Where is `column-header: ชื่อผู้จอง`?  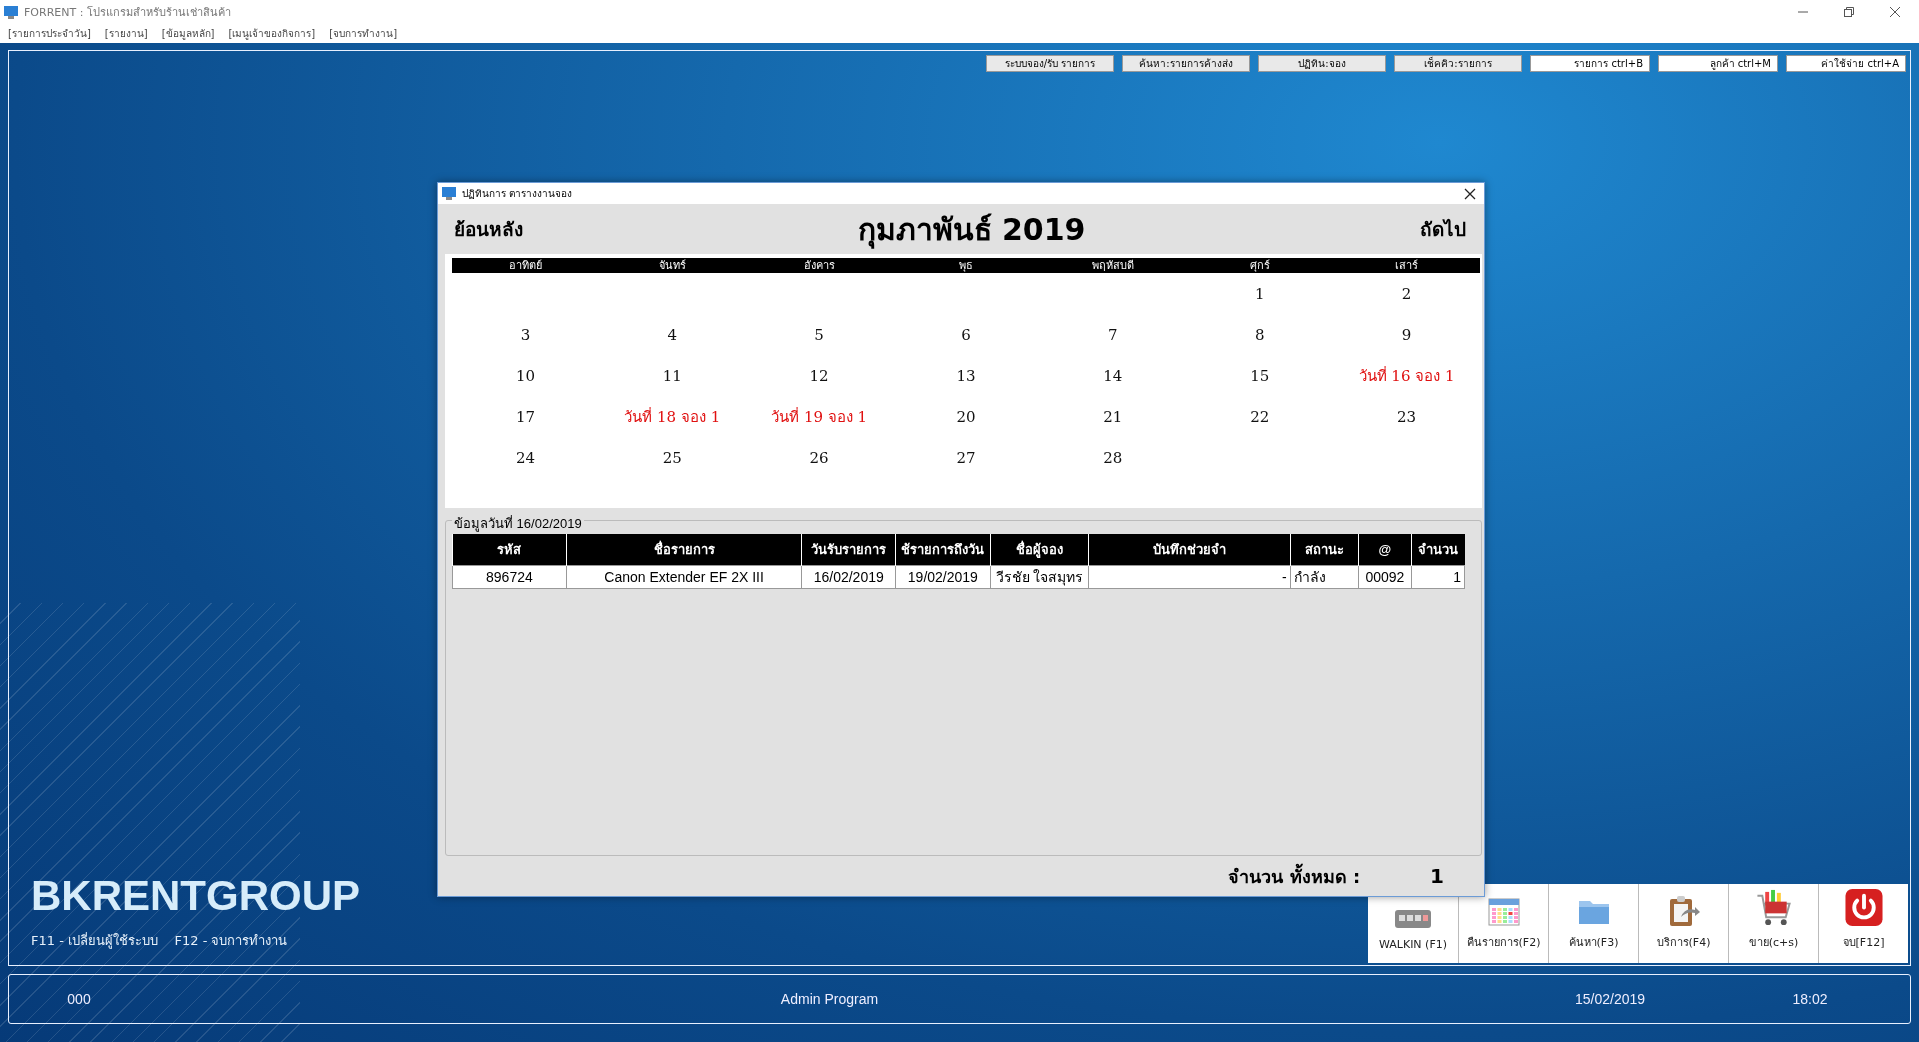 column-header: ชื่อผู้จอง is located at coordinates (1039, 550).